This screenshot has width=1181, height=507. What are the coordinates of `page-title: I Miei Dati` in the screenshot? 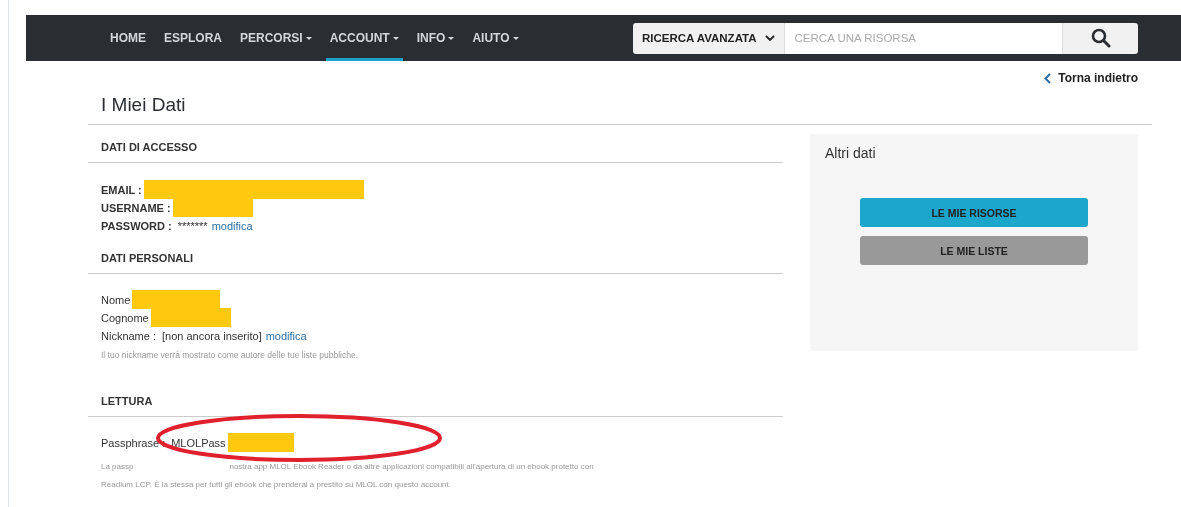 It's located at (143, 105).